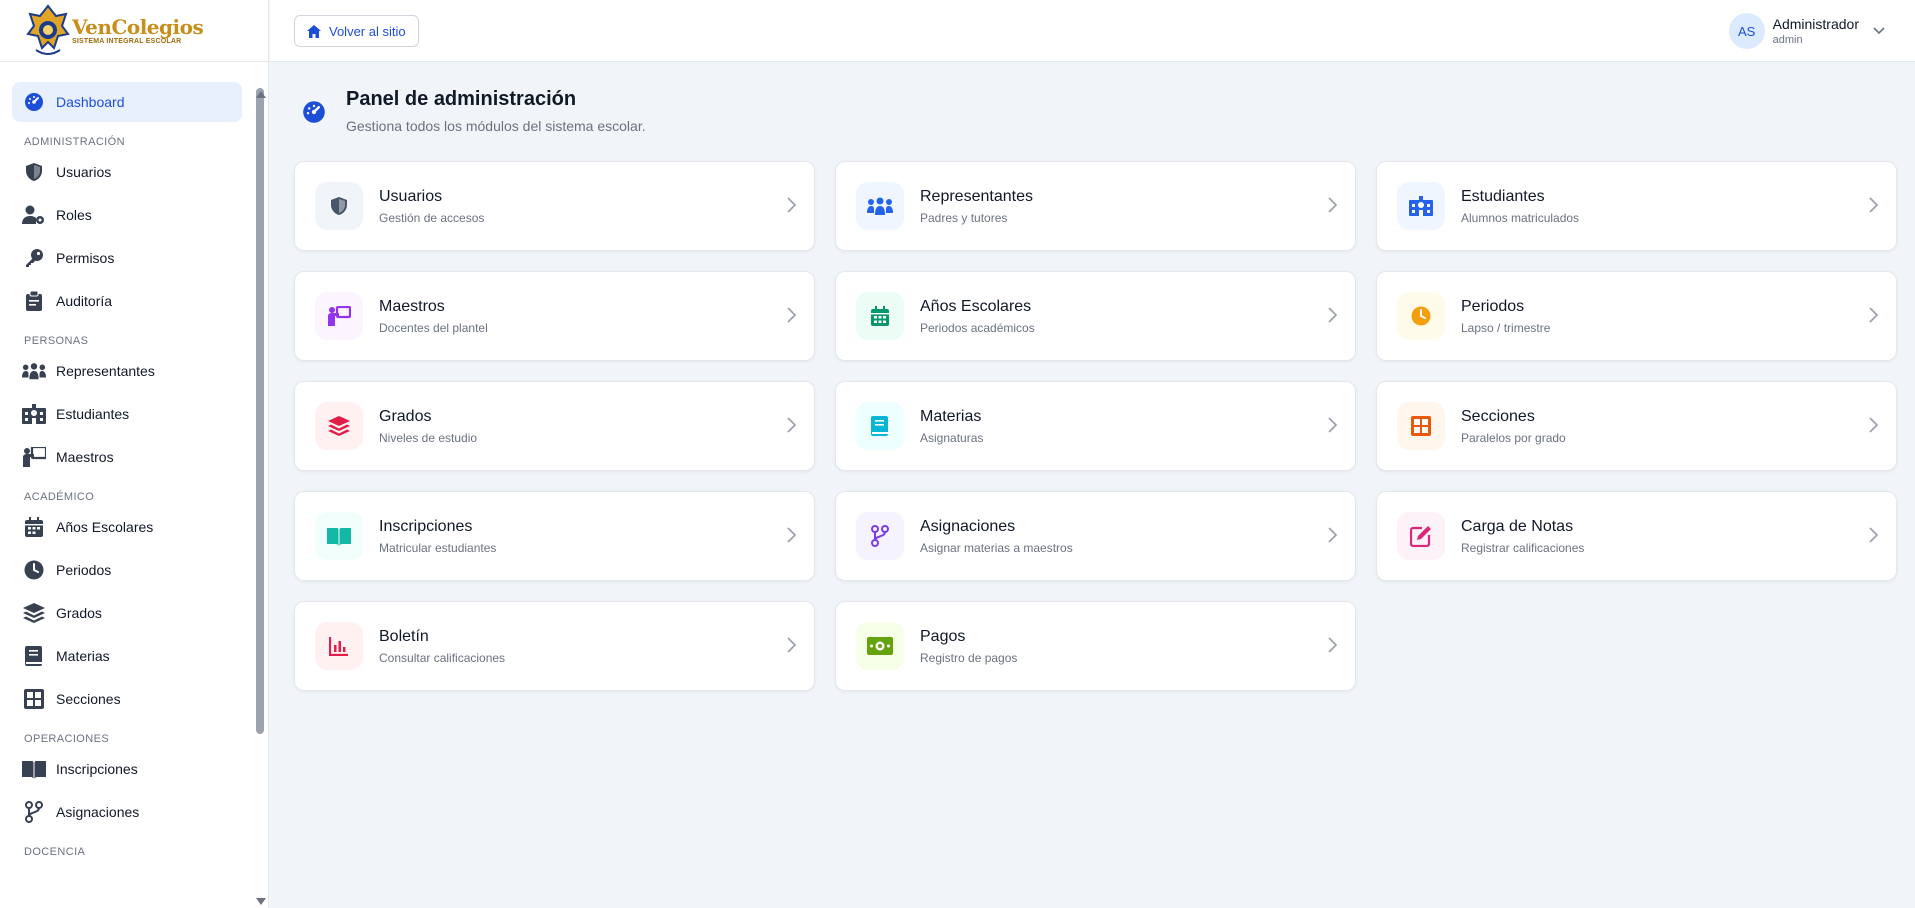  Describe the element at coordinates (127, 457) in the screenshot. I see `sidebar-item-maestros: Maestros` at that location.